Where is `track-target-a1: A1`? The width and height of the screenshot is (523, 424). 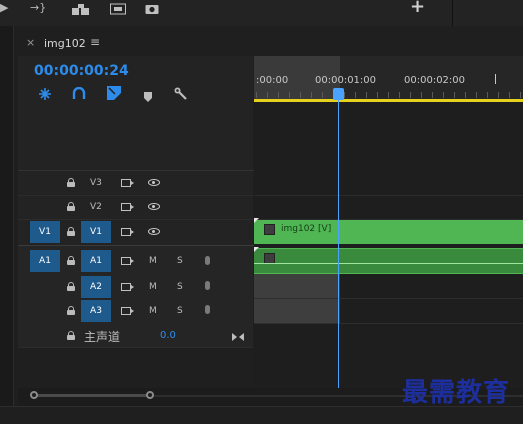
track-target-a1: A1 is located at coordinates (96, 261).